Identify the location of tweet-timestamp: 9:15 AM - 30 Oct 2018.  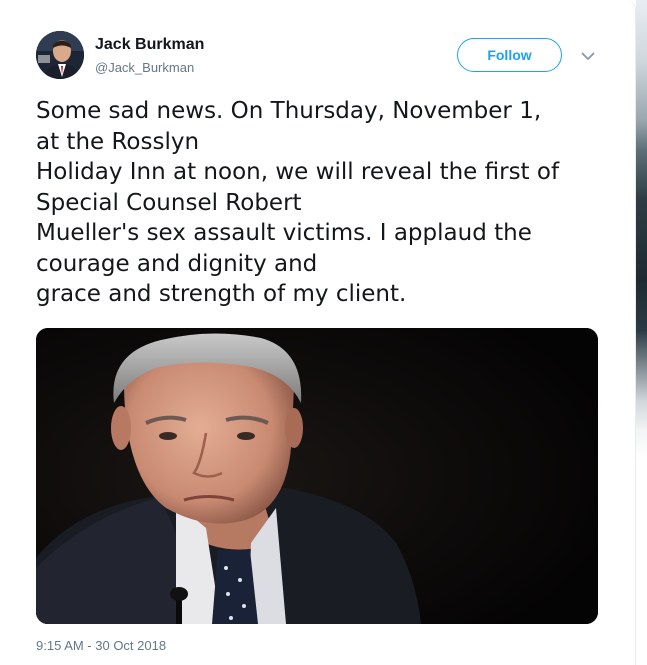
(101, 645).